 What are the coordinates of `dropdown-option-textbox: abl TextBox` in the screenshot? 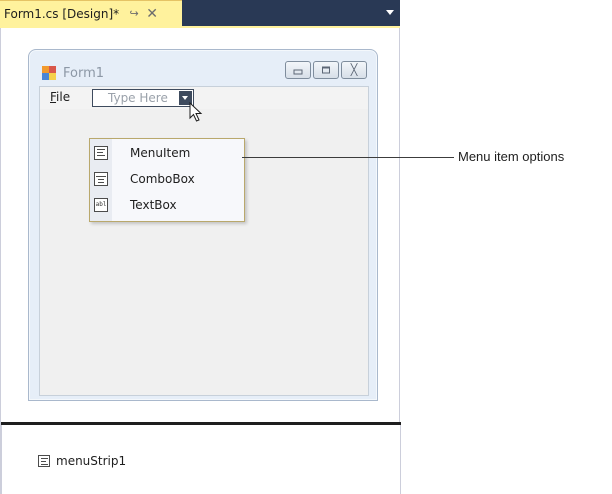 It's located at (167, 206).